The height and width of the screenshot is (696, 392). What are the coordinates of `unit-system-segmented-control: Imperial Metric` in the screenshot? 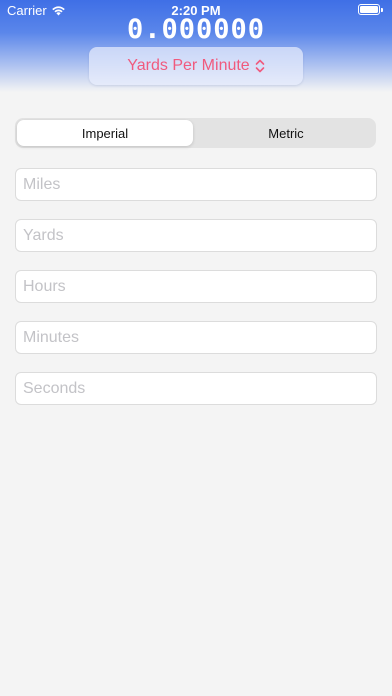 It's located at (195, 133).